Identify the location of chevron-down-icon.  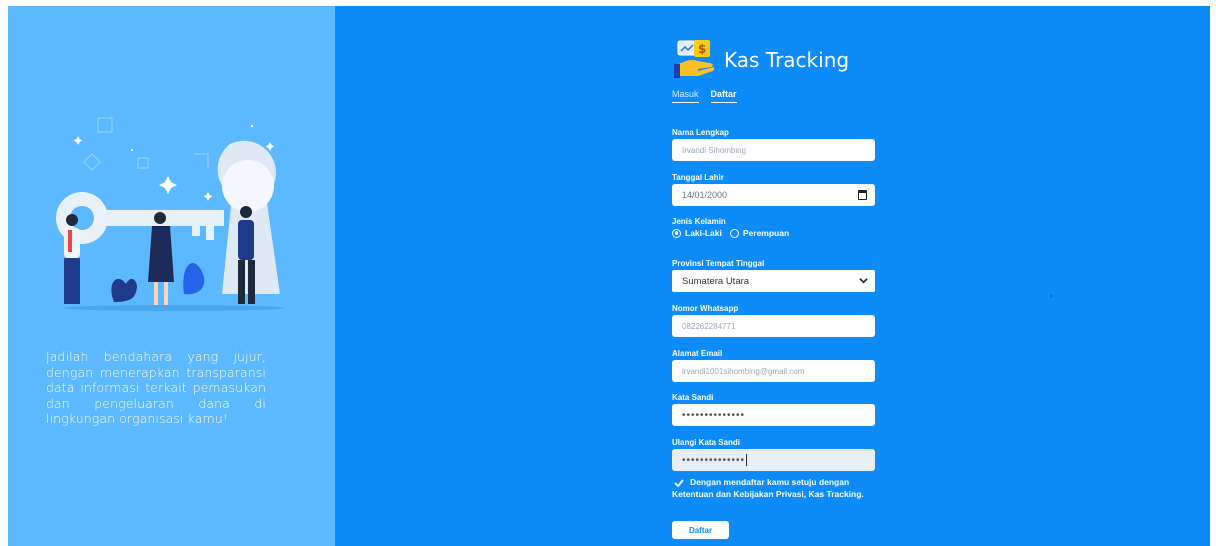
(863, 281).